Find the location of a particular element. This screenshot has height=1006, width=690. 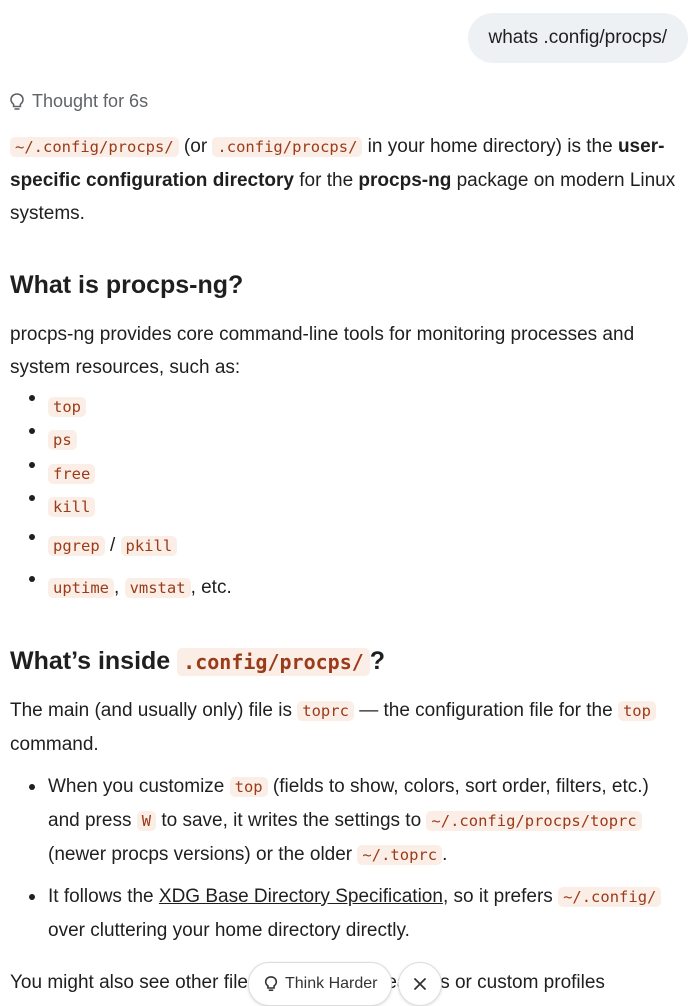

list-item: top is located at coordinates (48, 407).